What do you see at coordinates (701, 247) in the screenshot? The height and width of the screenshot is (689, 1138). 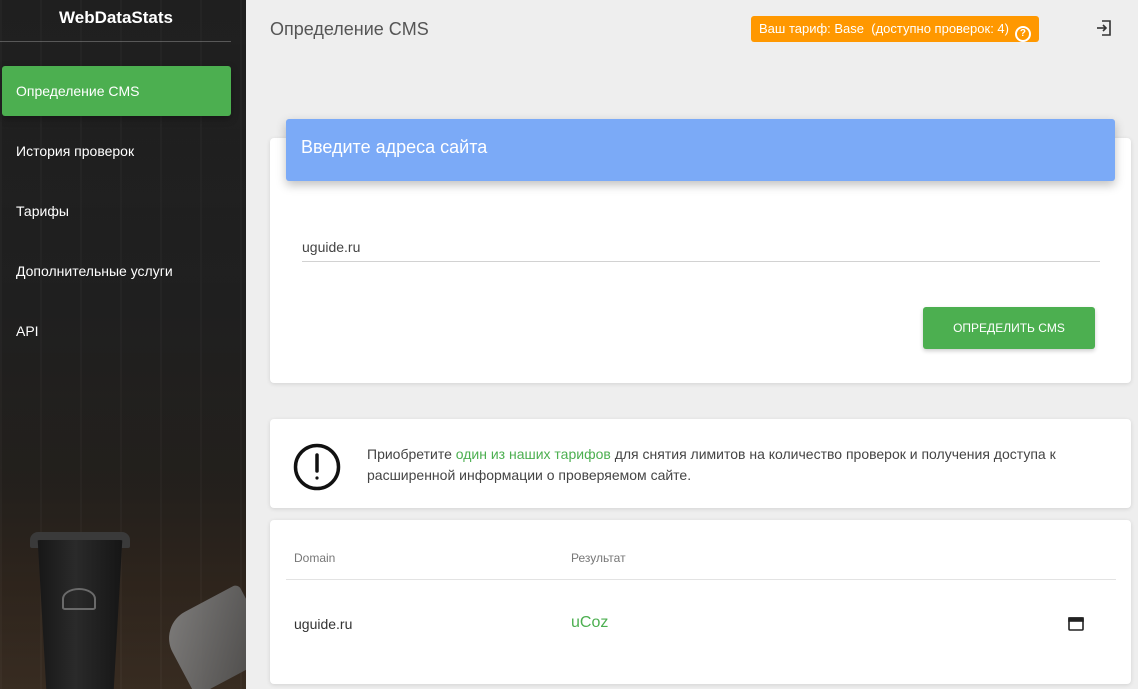 I see `site-url-input` at bounding box center [701, 247].